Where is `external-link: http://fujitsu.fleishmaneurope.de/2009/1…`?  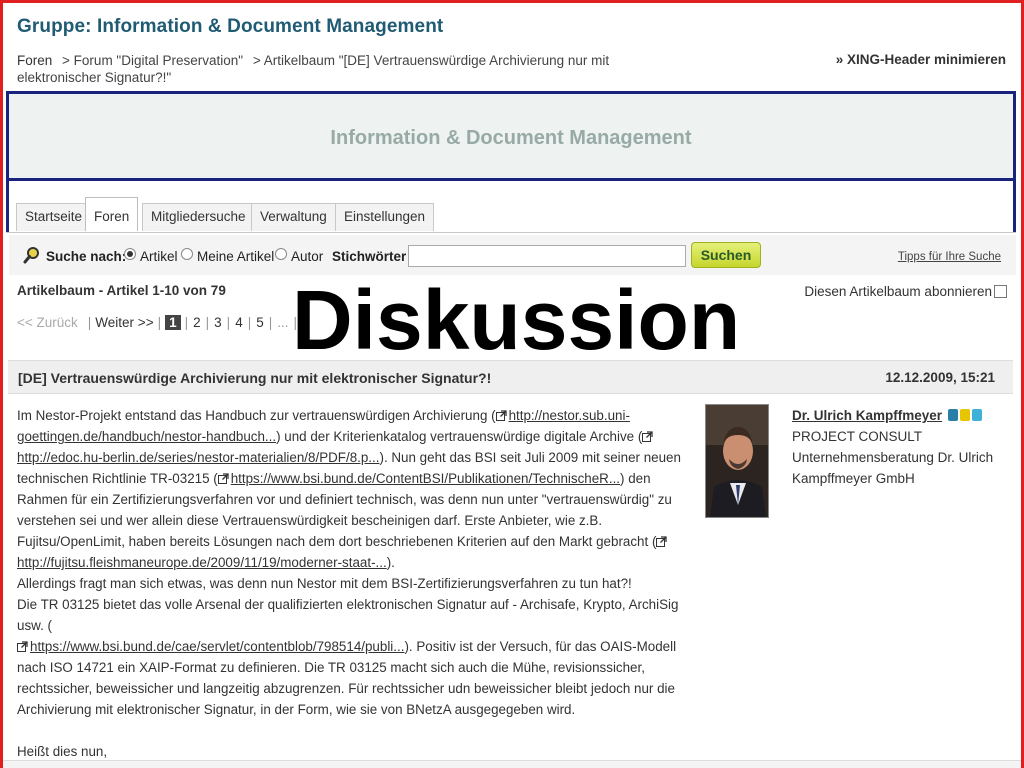
external-link: http://fujitsu.fleishmaneurope.de/2009/1… is located at coordinates (202, 562).